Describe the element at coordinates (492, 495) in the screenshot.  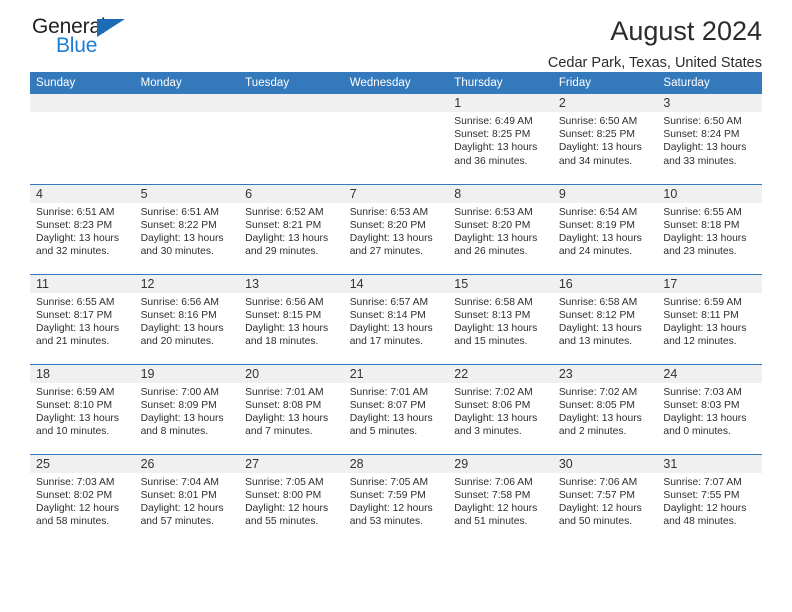
I see `sunset-text: Sunset: 7:58 PM` at that location.